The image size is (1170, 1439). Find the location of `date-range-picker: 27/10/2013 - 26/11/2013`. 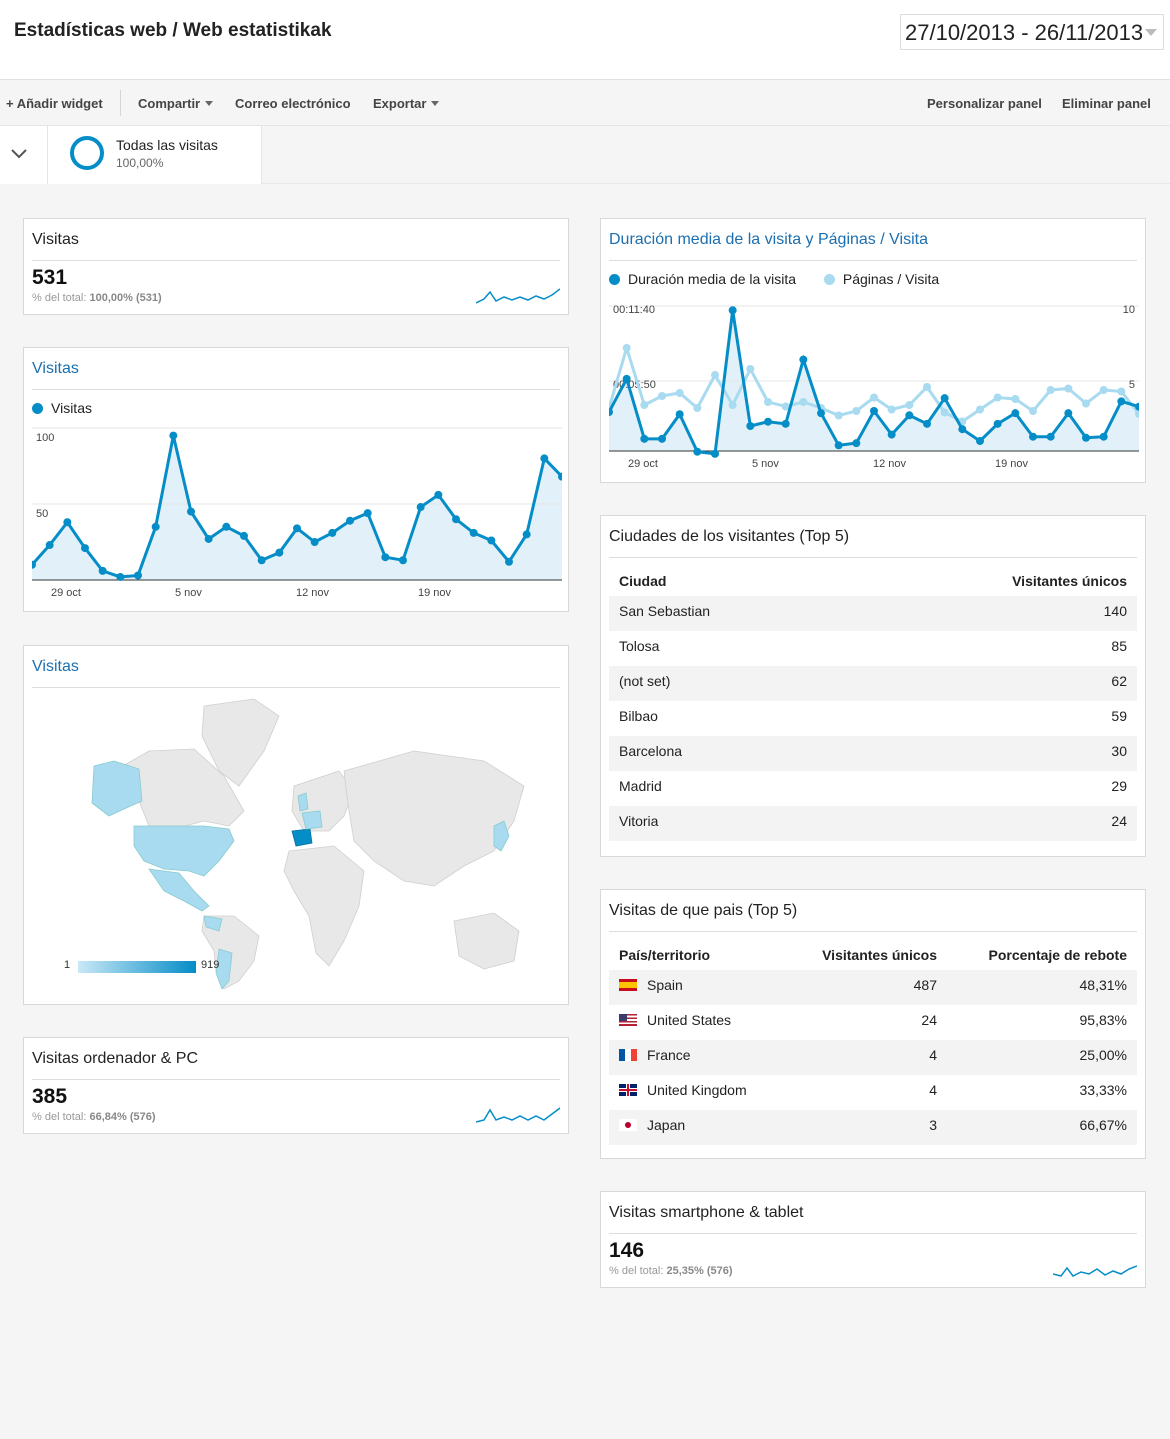

date-range-picker: 27/10/2013 - 26/11/2013 is located at coordinates (1032, 32).